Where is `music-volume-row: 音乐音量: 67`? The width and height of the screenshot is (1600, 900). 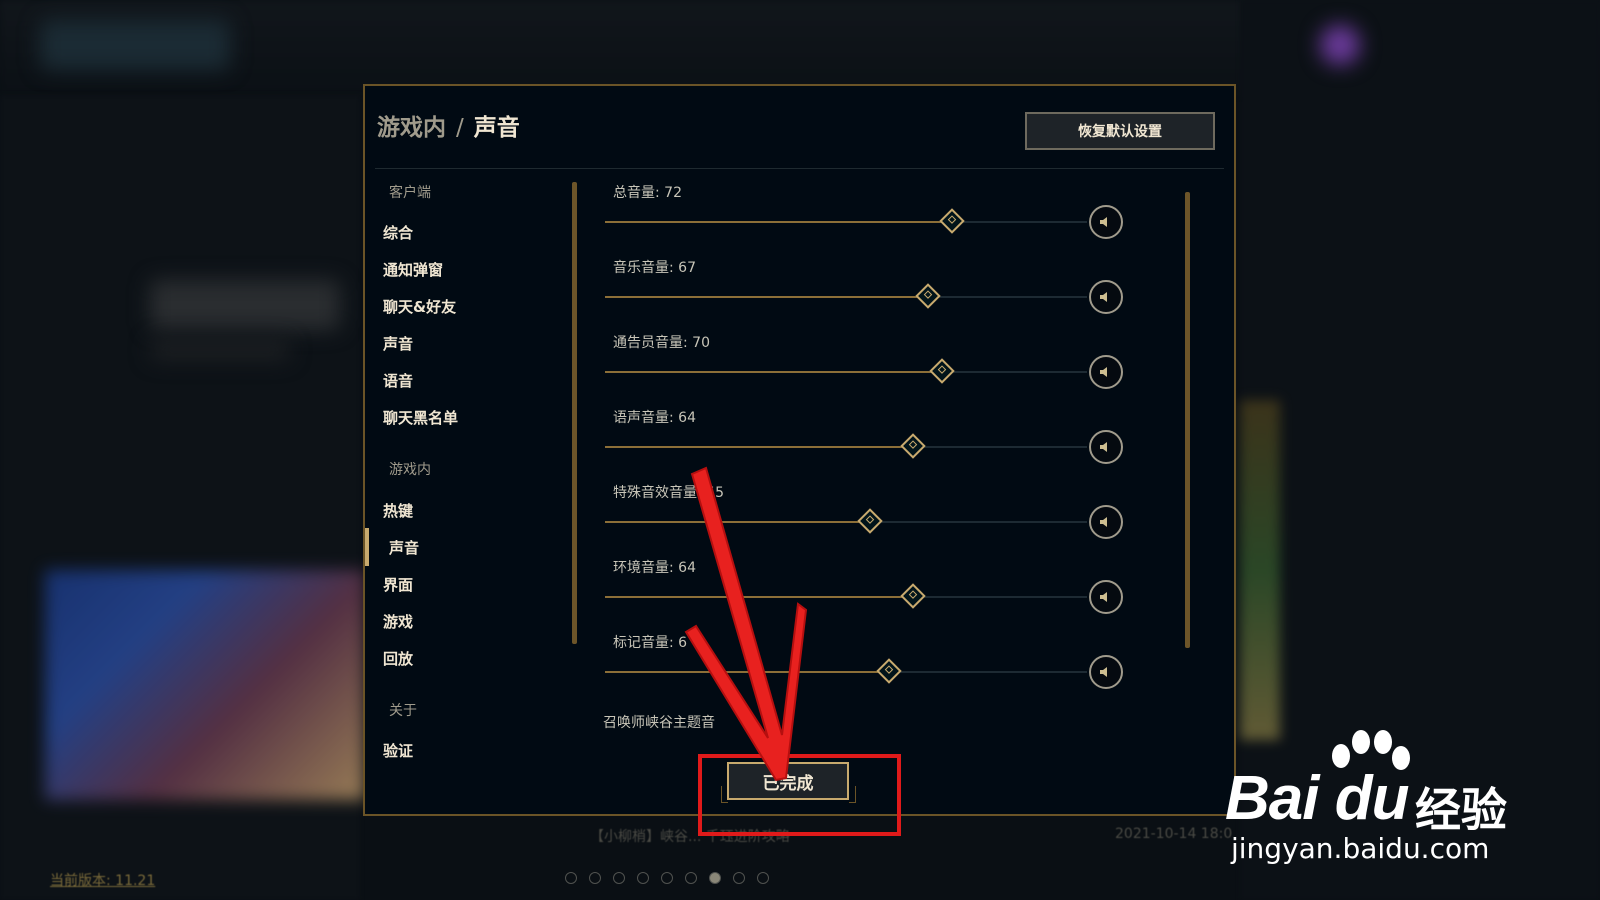
music-volume-row: 音乐音量: 67 is located at coordinates (875, 287).